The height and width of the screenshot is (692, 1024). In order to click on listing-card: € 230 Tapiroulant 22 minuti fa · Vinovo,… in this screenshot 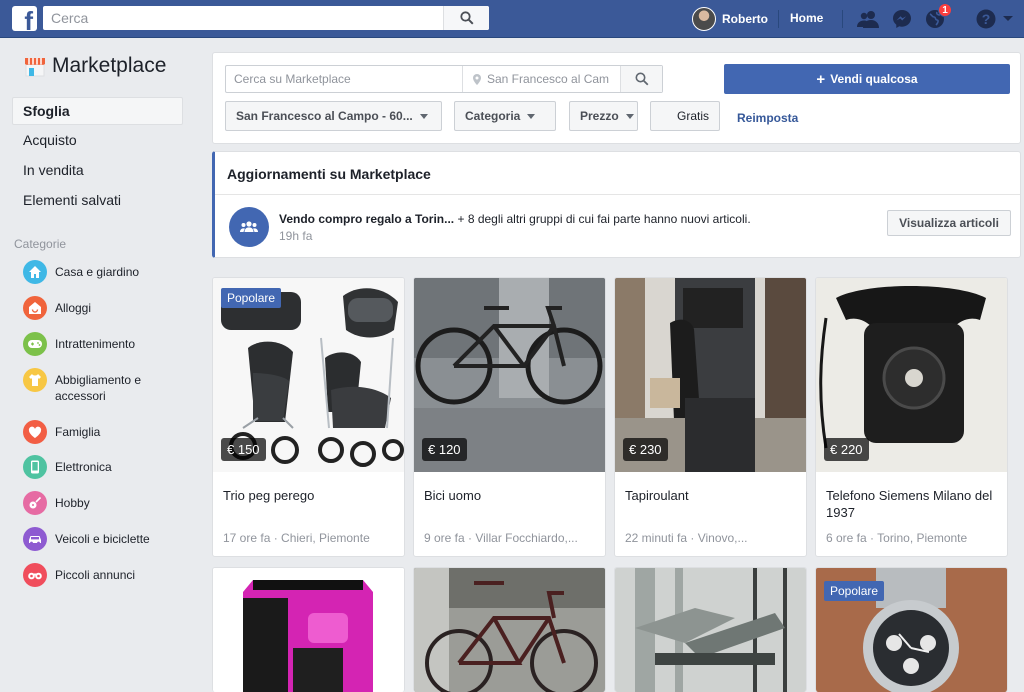, I will do `click(710, 417)`.